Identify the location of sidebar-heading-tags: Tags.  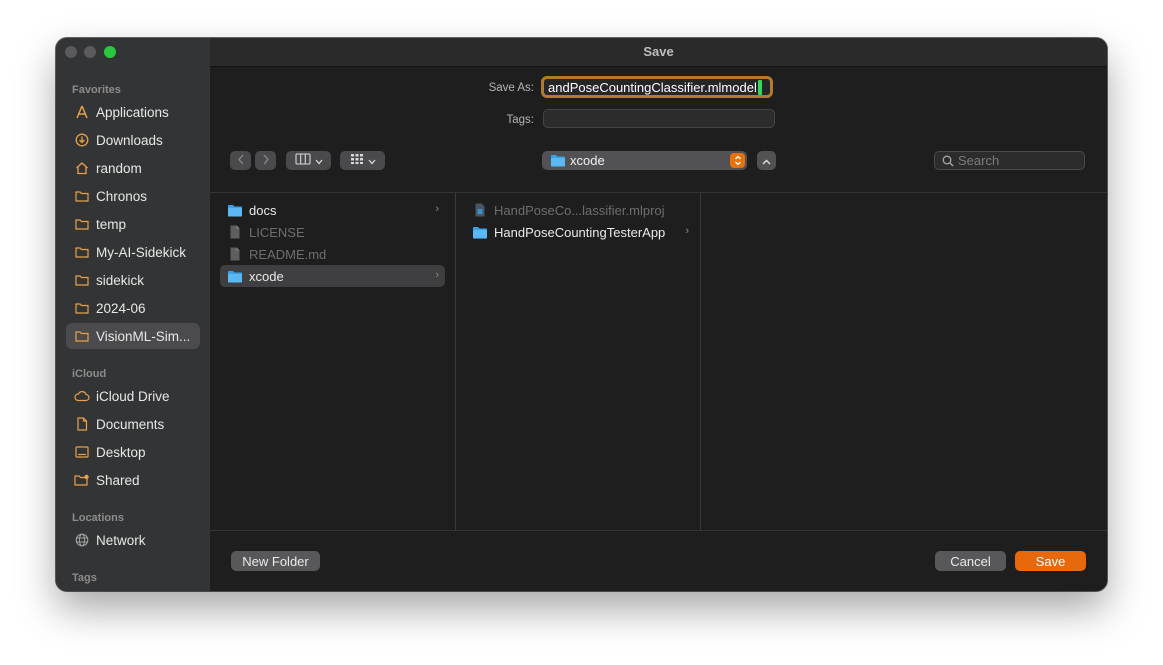
(84, 578).